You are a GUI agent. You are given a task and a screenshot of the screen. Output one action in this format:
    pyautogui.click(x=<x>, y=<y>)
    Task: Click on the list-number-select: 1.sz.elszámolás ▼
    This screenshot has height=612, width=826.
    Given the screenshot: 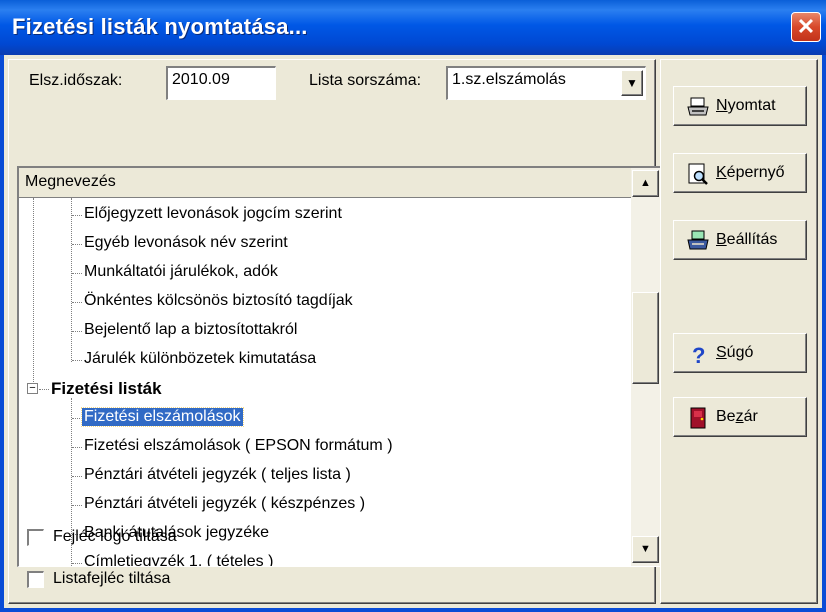 What is the action you would take?
    pyautogui.click(x=546, y=83)
    